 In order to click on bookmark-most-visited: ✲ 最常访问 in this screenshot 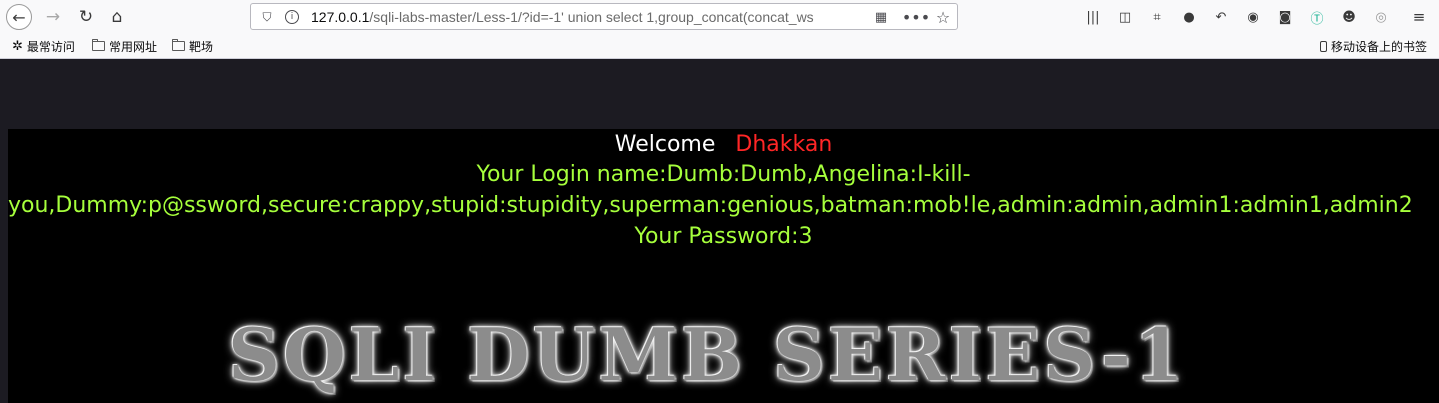, I will do `click(43, 46)`.